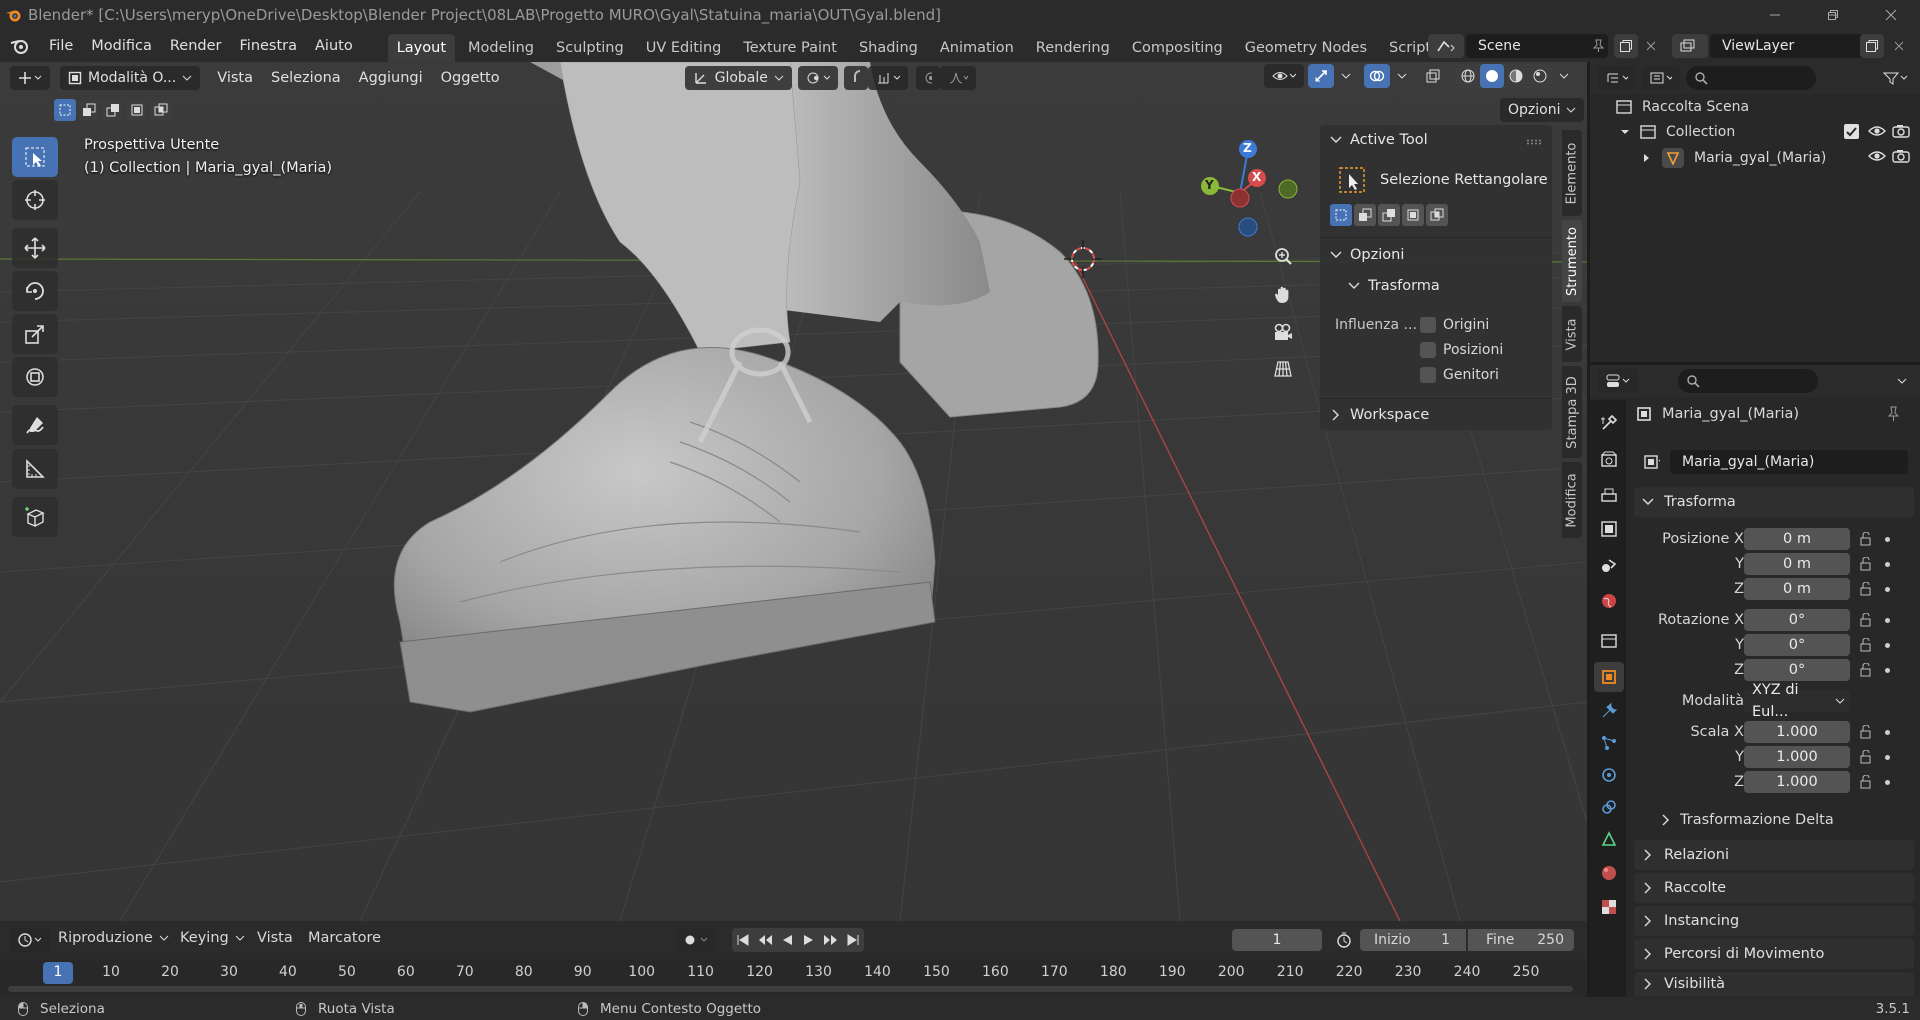  Describe the element at coordinates (1542, 110) in the screenshot. I see `options-dropdown: Opzioni` at that location.